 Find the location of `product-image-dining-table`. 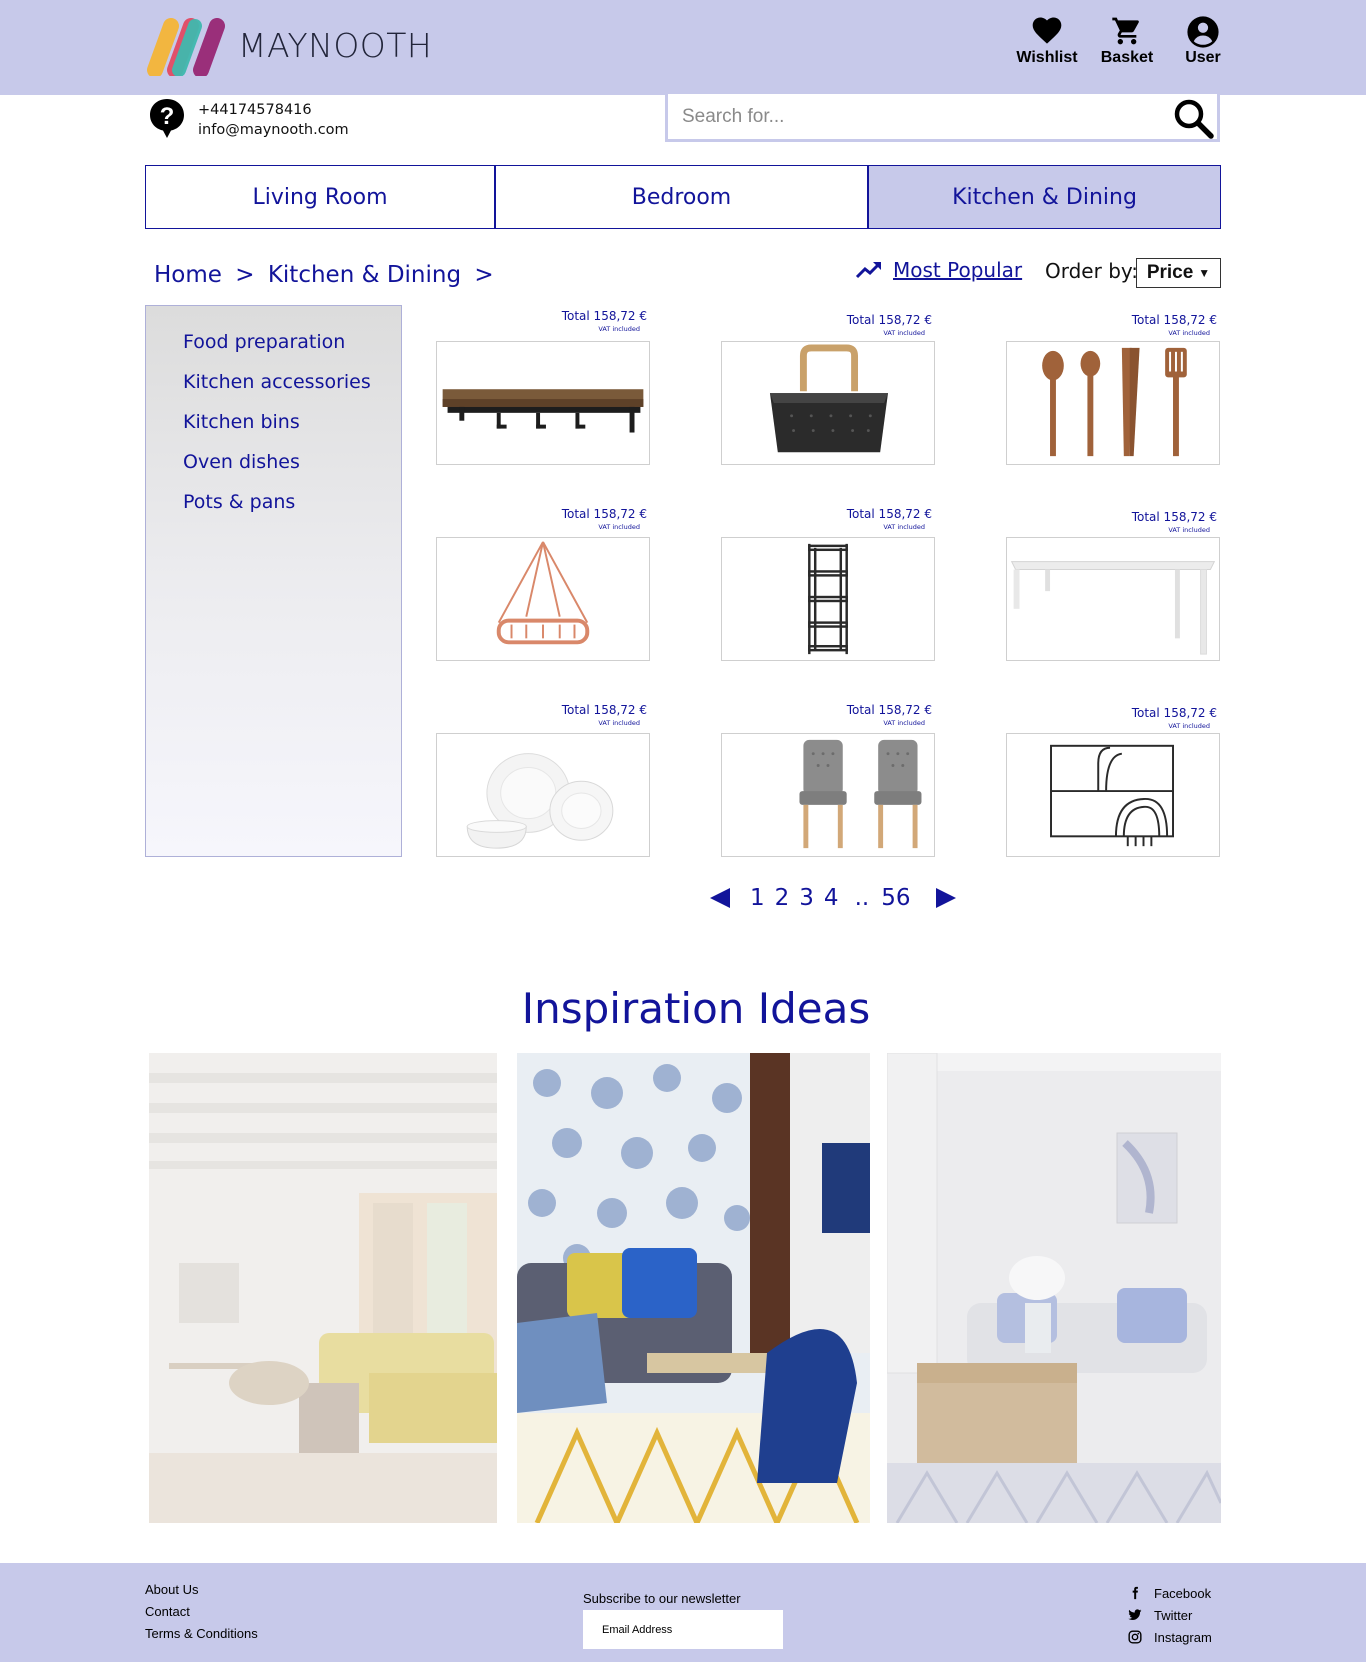

product-image-dining-table is located at coordinates (1113, 599).